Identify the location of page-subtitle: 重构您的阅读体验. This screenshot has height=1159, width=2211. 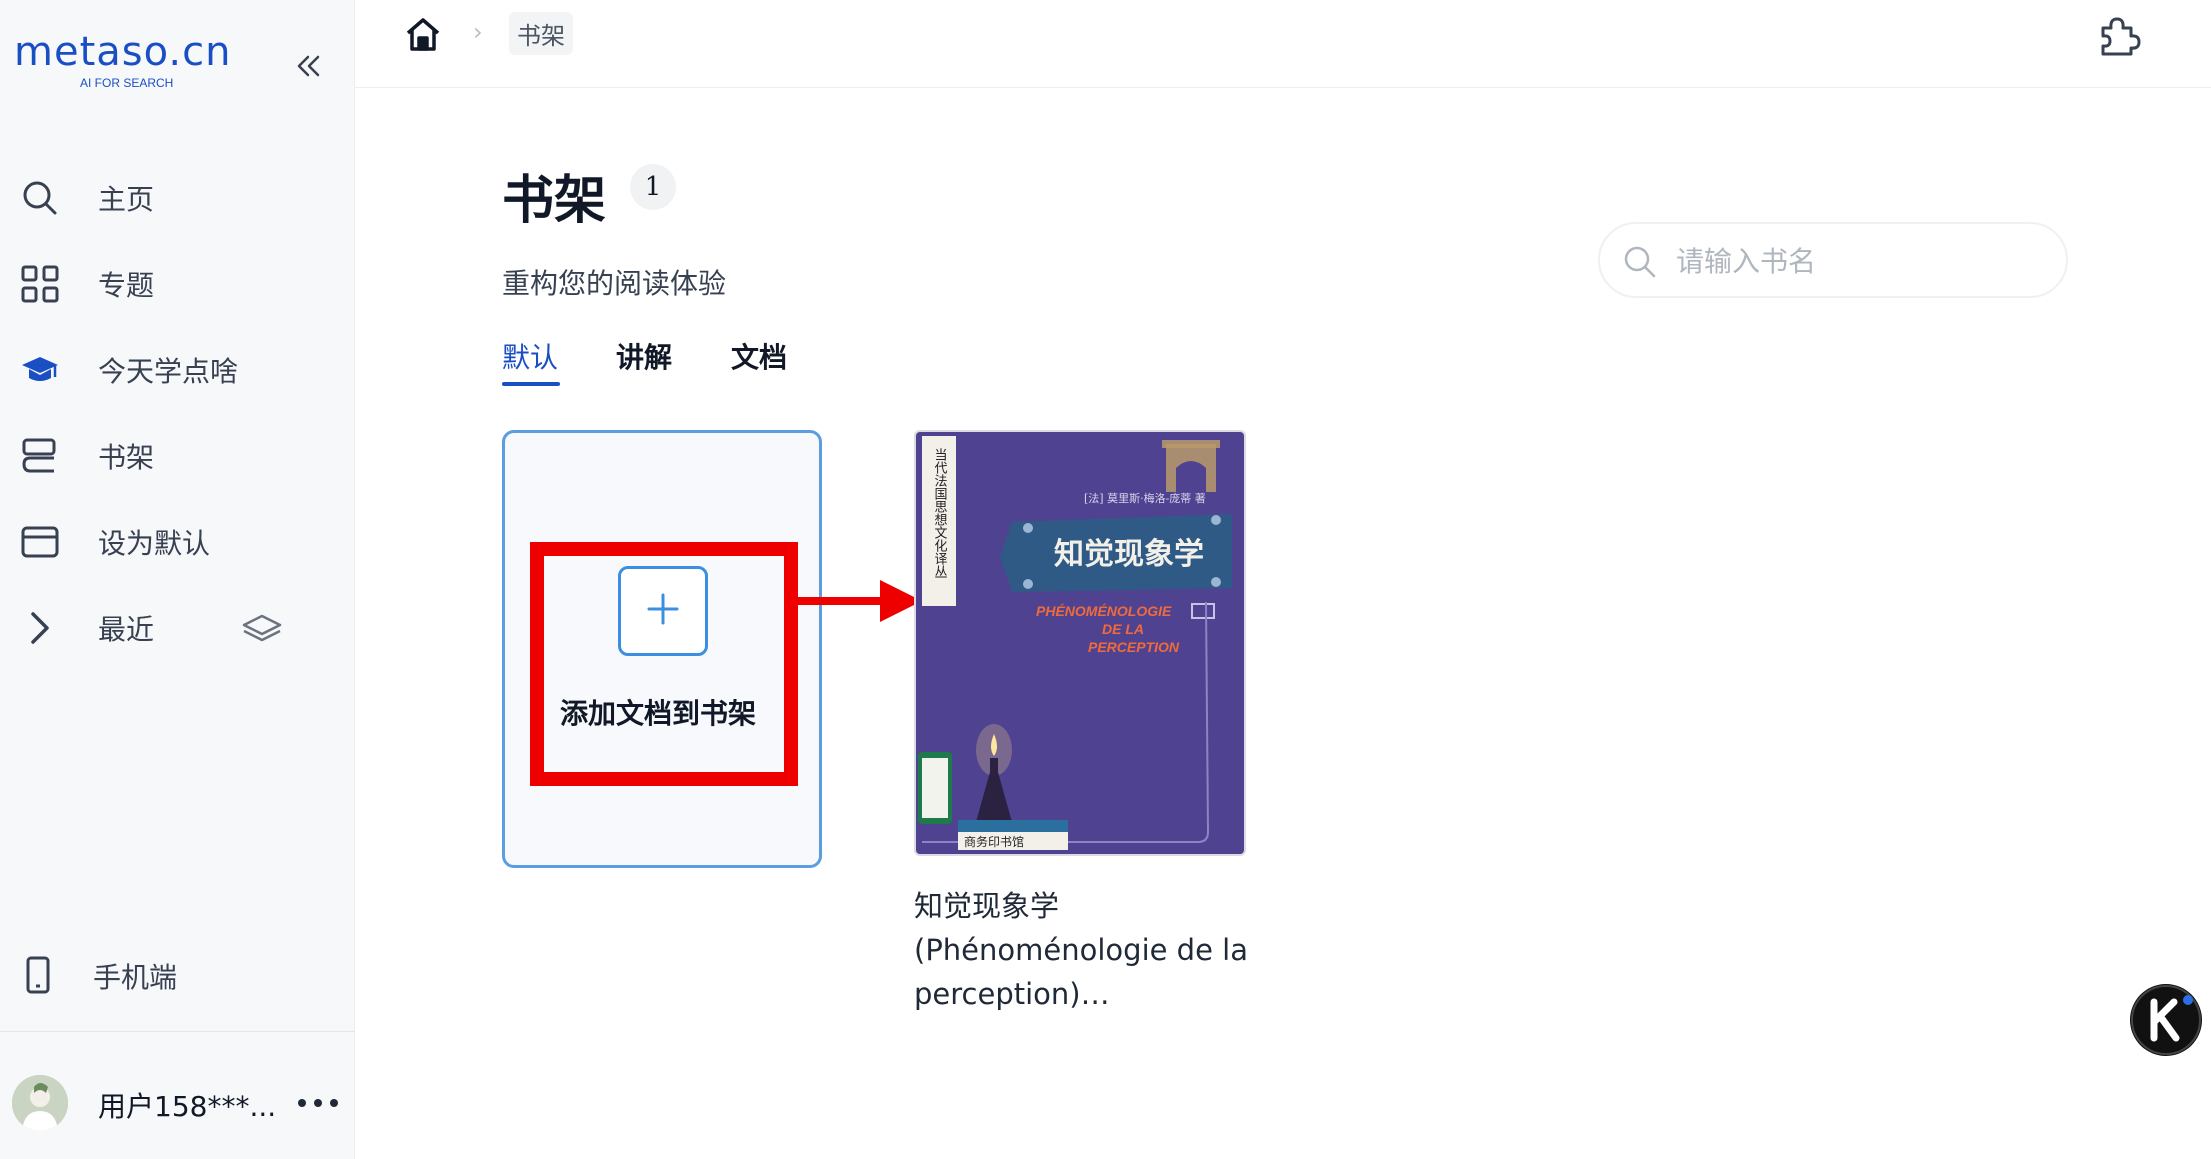
(614, 283).